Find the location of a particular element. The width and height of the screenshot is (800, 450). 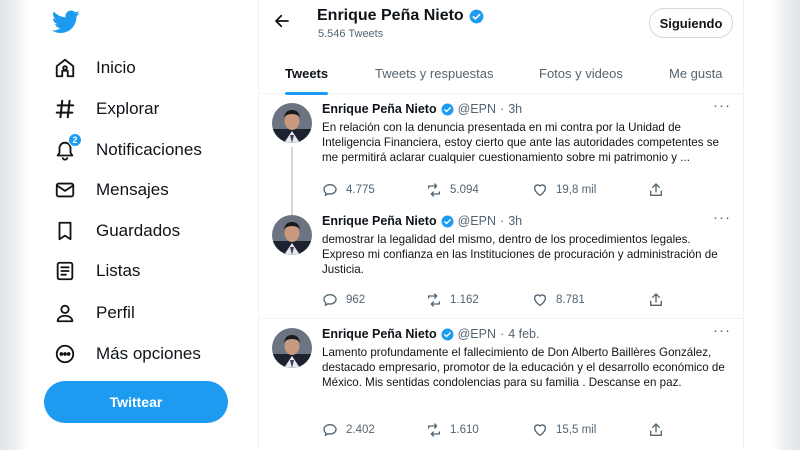

sidebar-item-label: Mensajes is located at coordinates (132, 189).